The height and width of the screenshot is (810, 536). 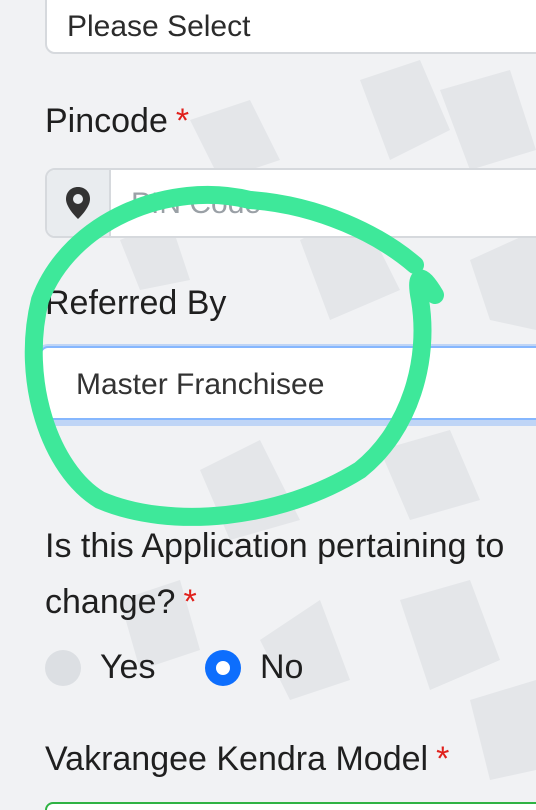 What do you see at coordinates (182, 121) in the screenshot?
I see `pincode-required-mark: *` at bounding box center [182, 121].